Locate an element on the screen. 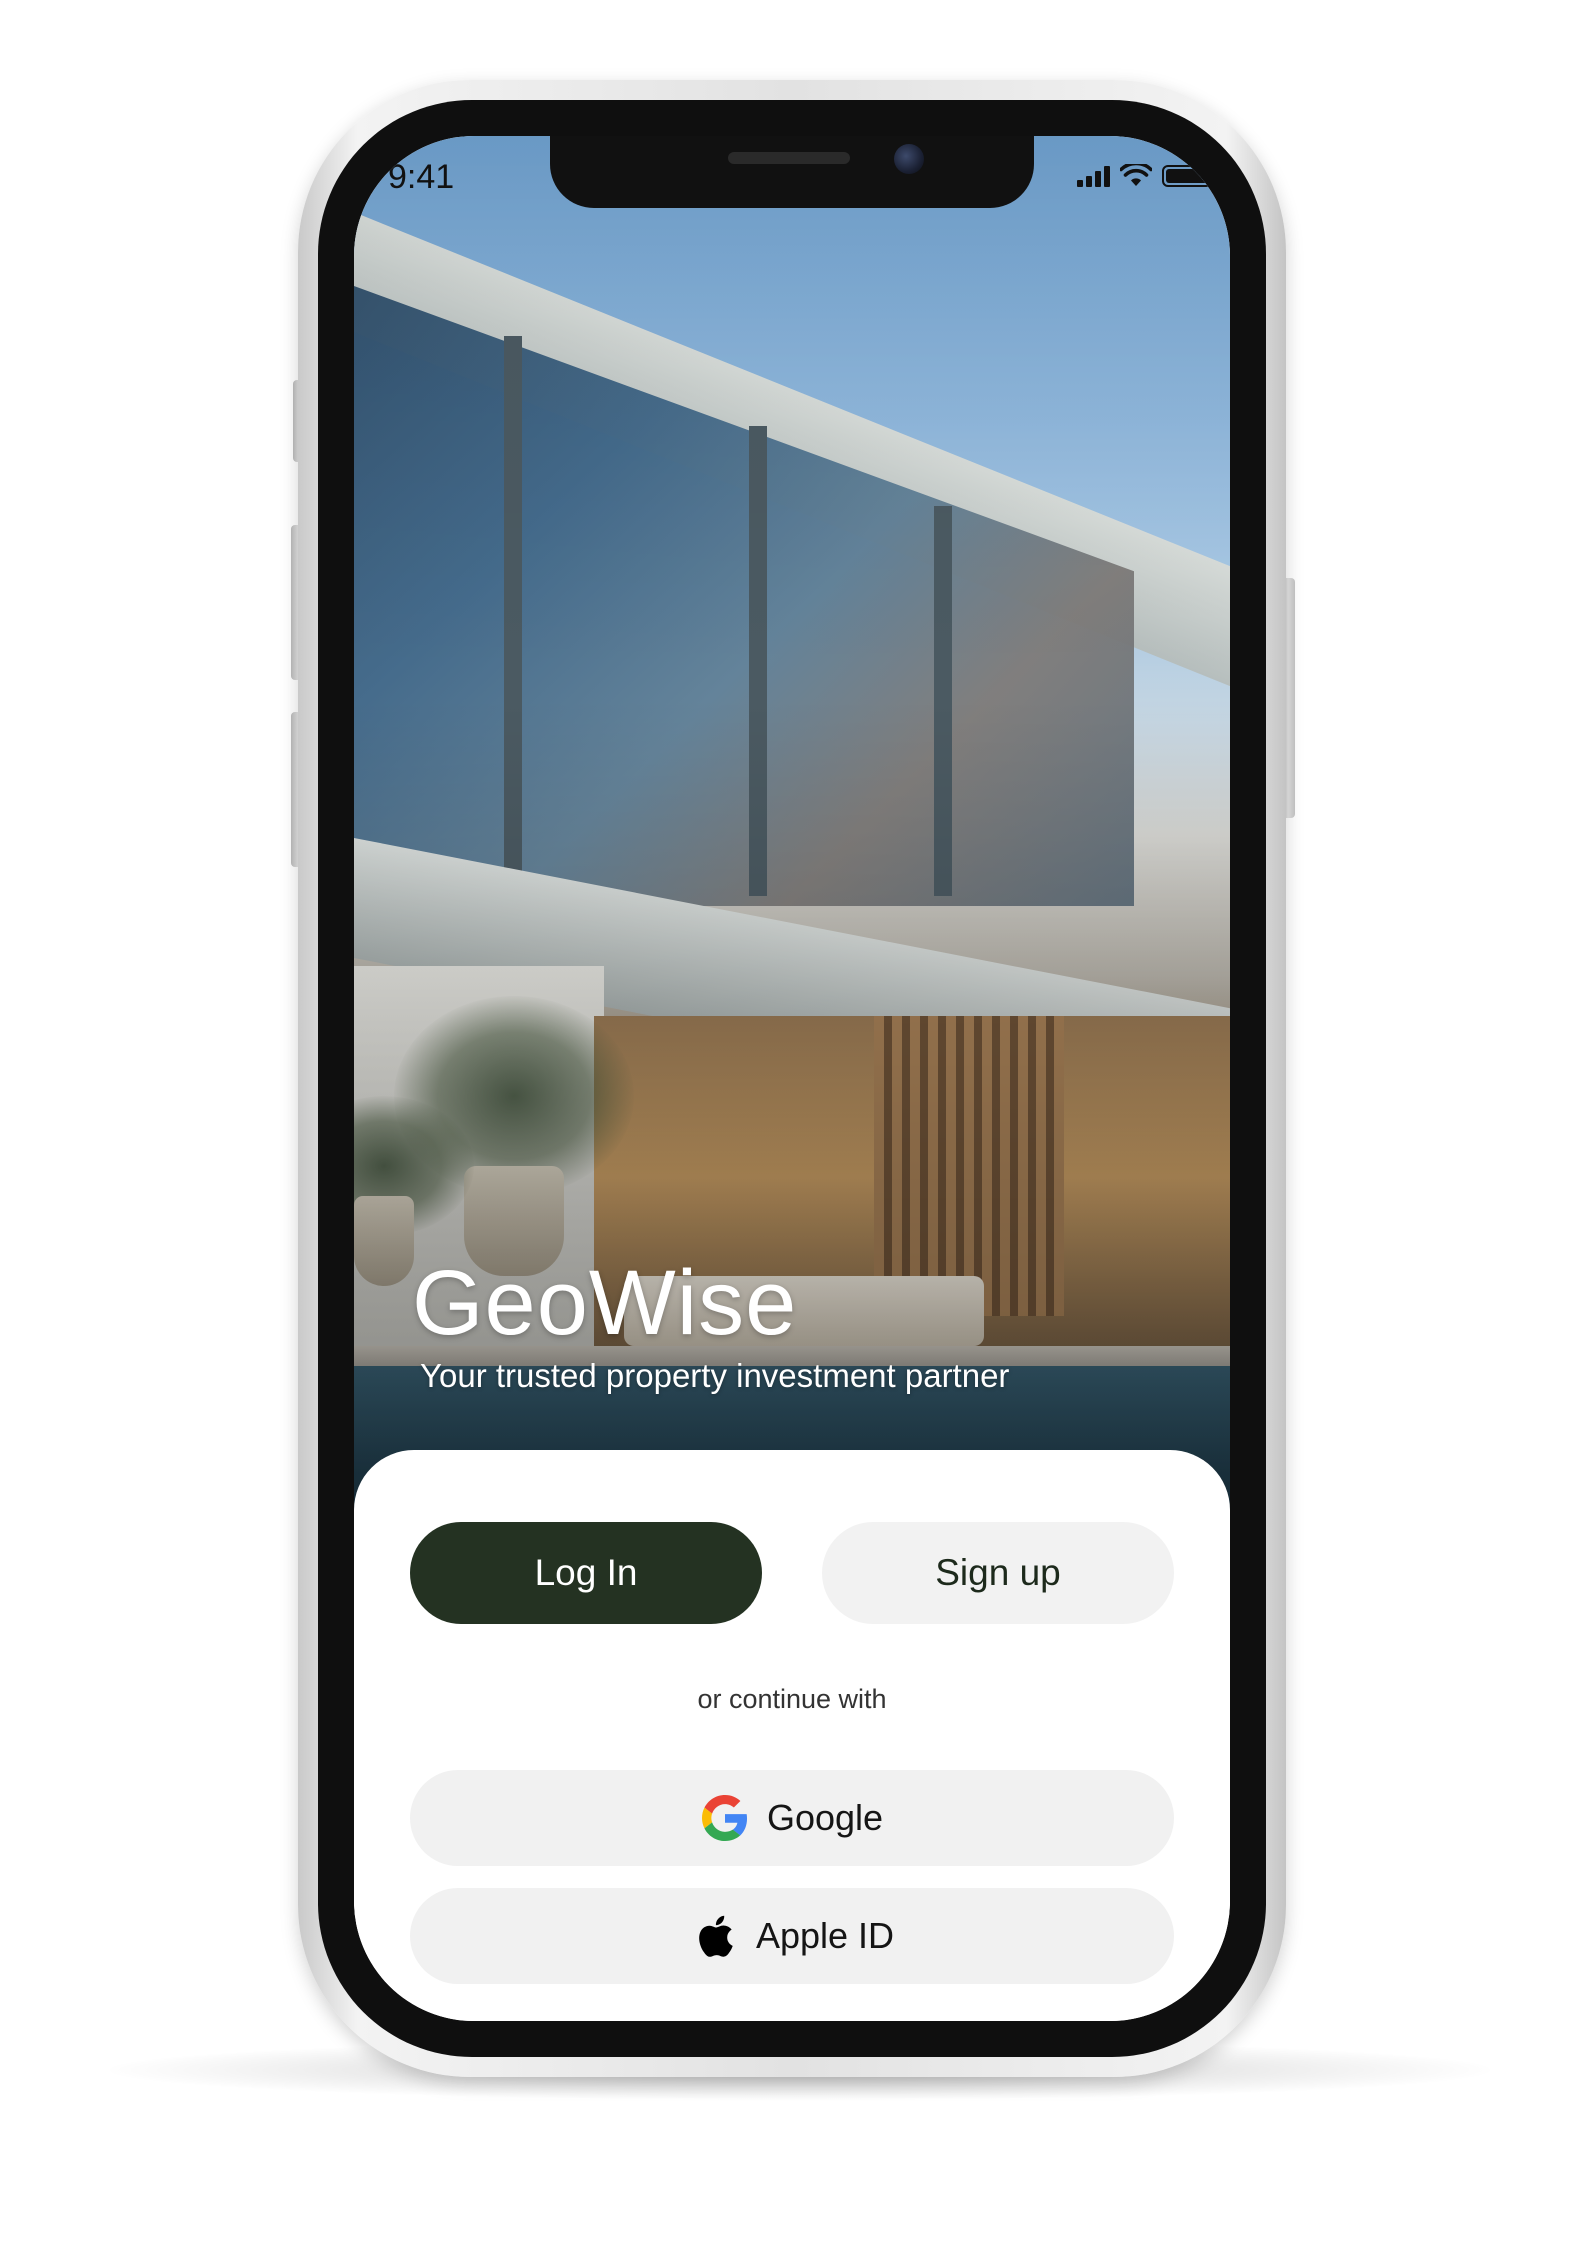 The width and height of the screenshot is (1587, 2245). speaker-grille is located at coordinates (789, 158).